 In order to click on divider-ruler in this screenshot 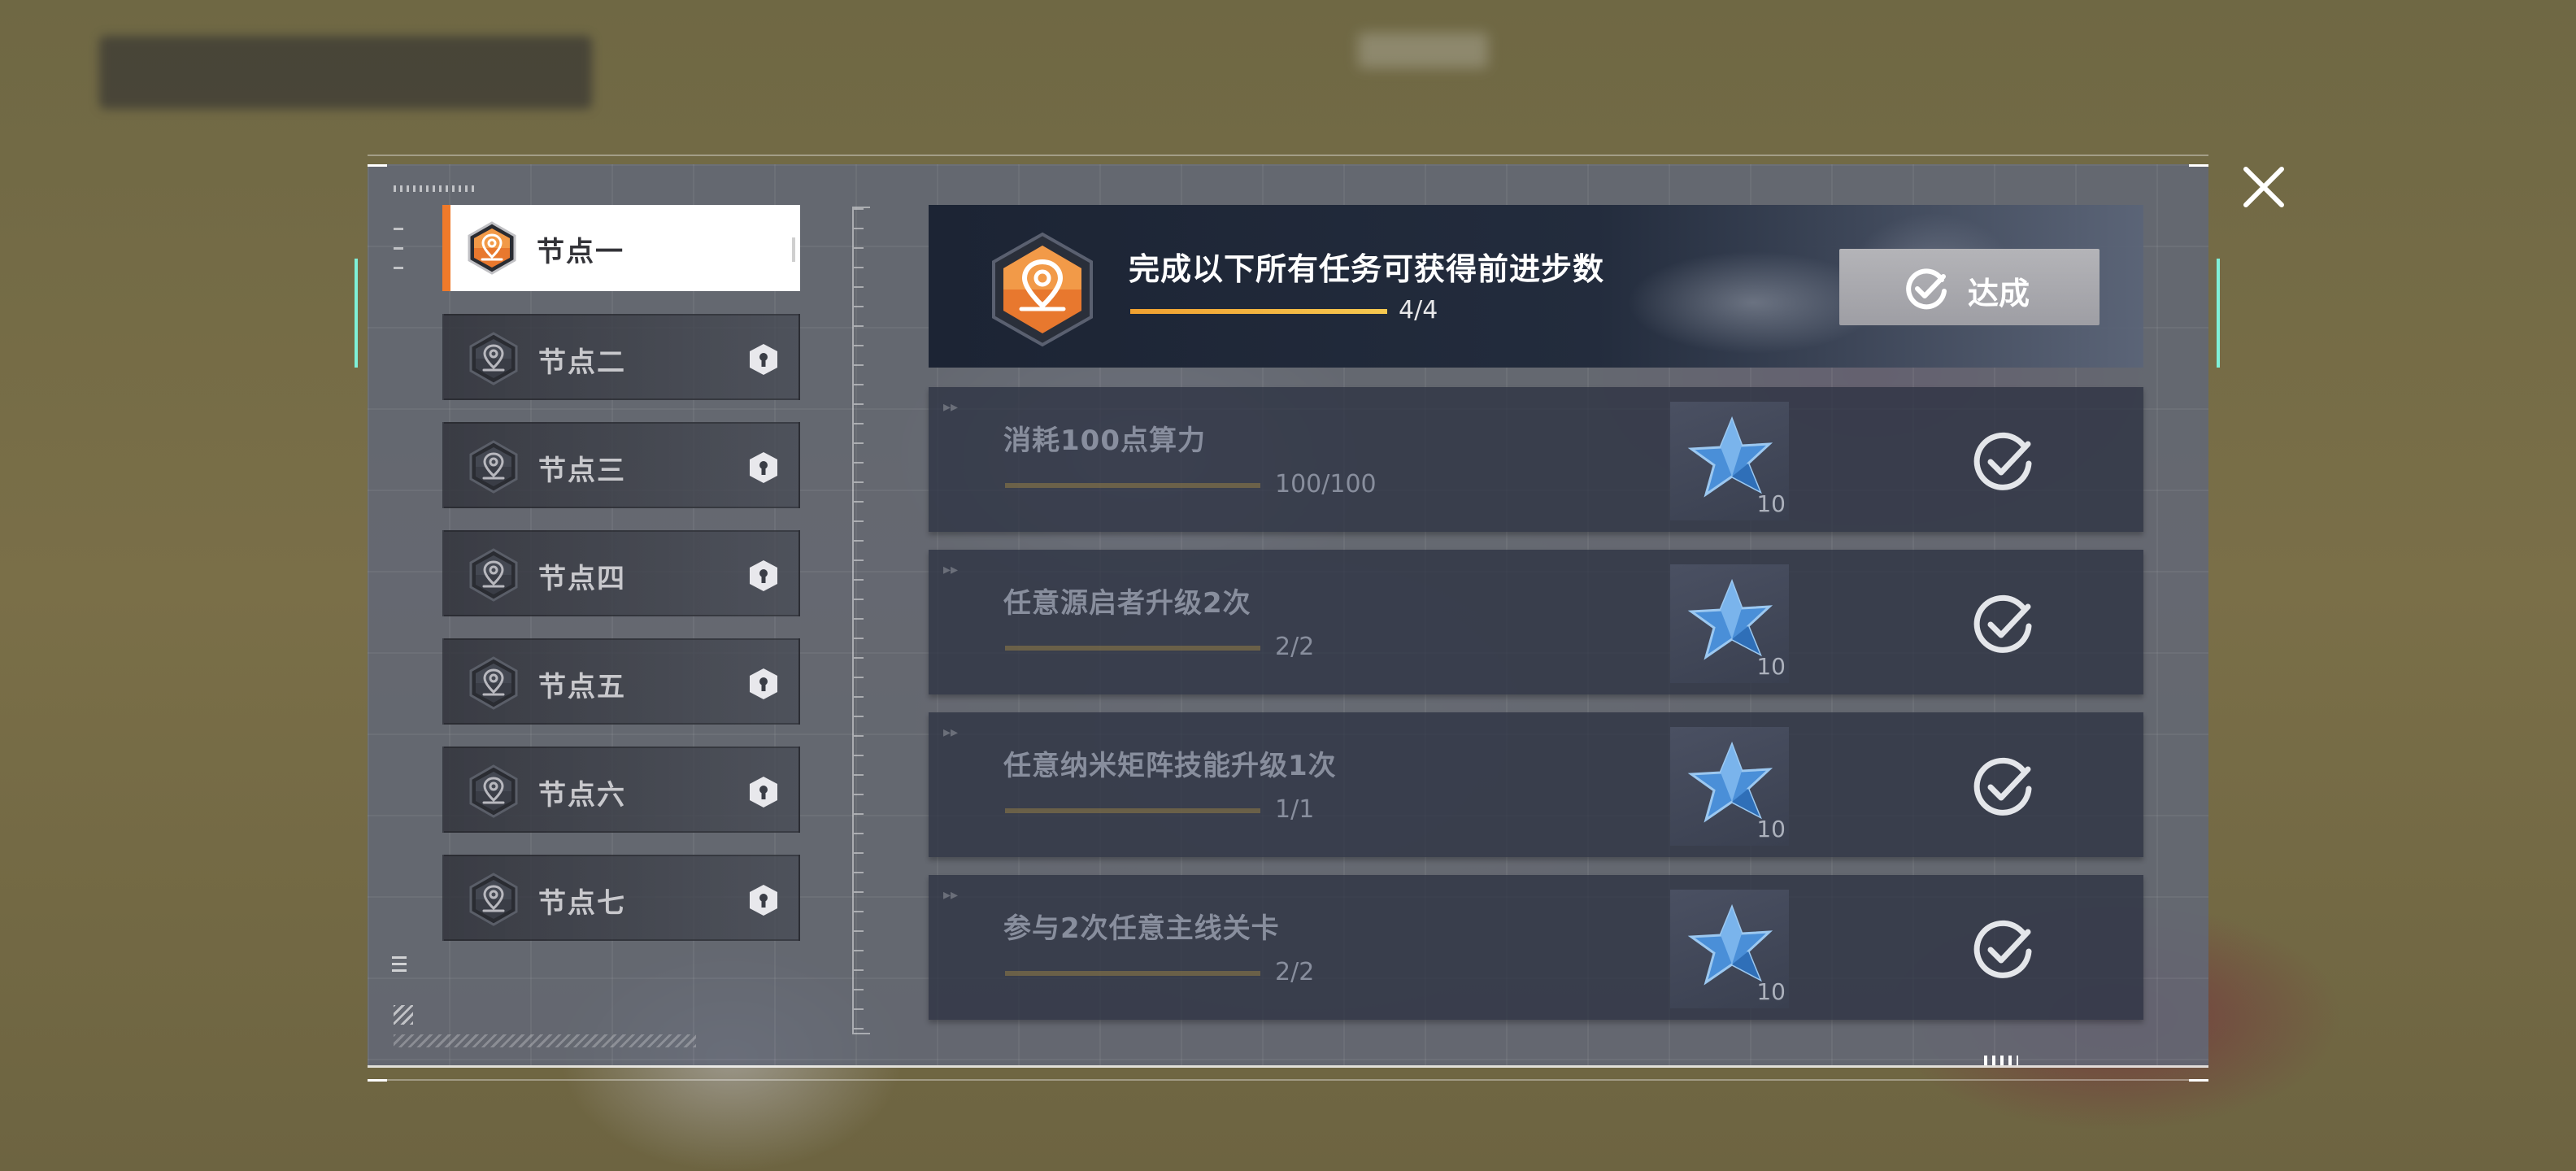, I will do `click(861, 620)`.